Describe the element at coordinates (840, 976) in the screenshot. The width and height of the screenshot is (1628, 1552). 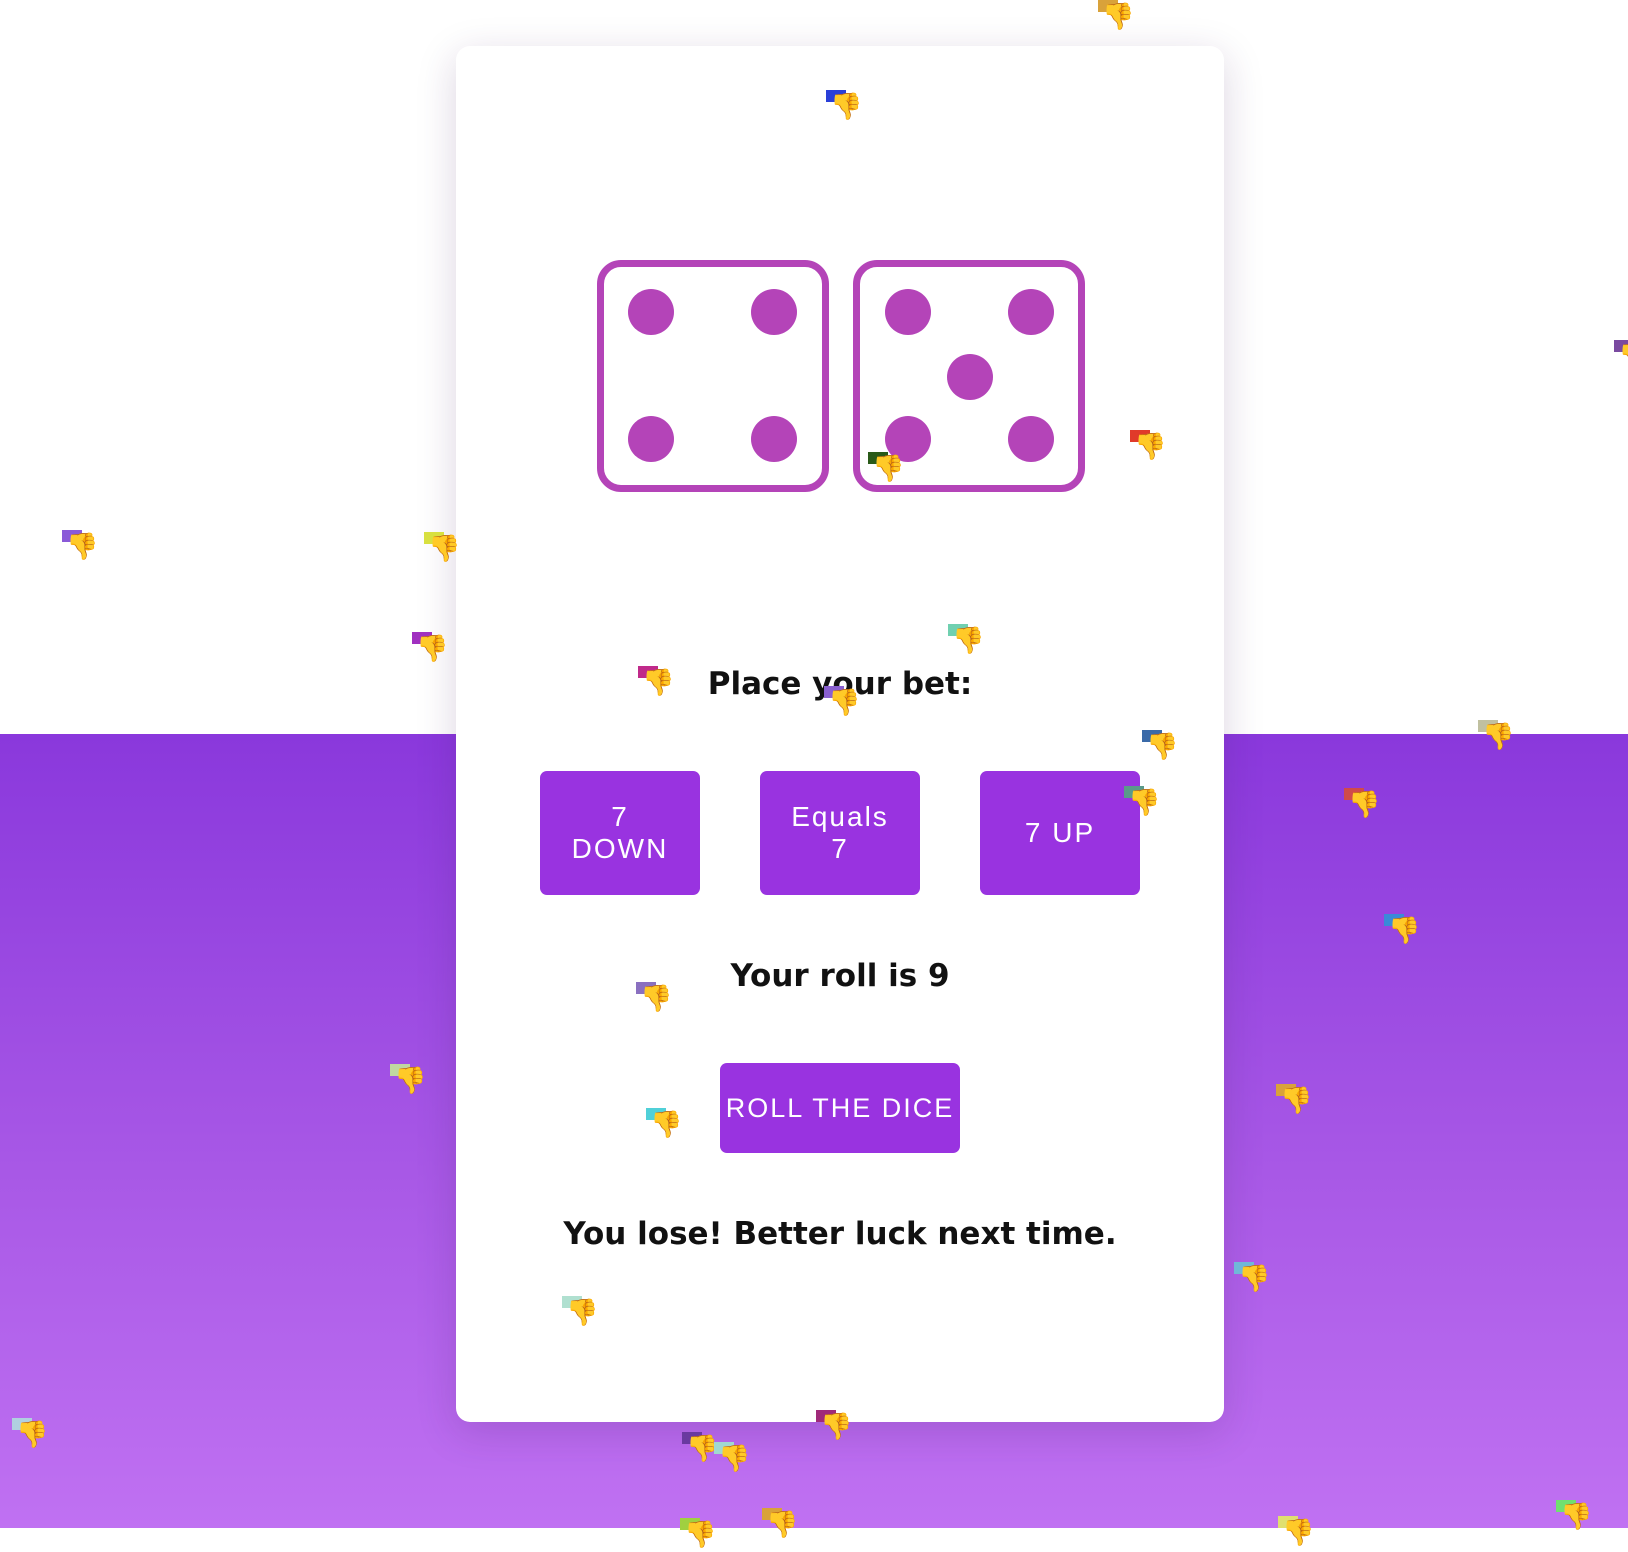
I see `roll-result-text: Your roll is 9` at that location.